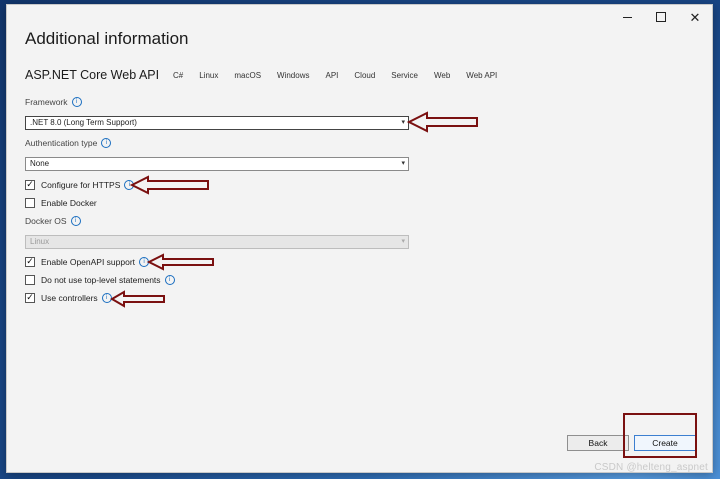  Describe the element at coordinates (442, 75) in the screenshot. I see `tag: Web` at that location.